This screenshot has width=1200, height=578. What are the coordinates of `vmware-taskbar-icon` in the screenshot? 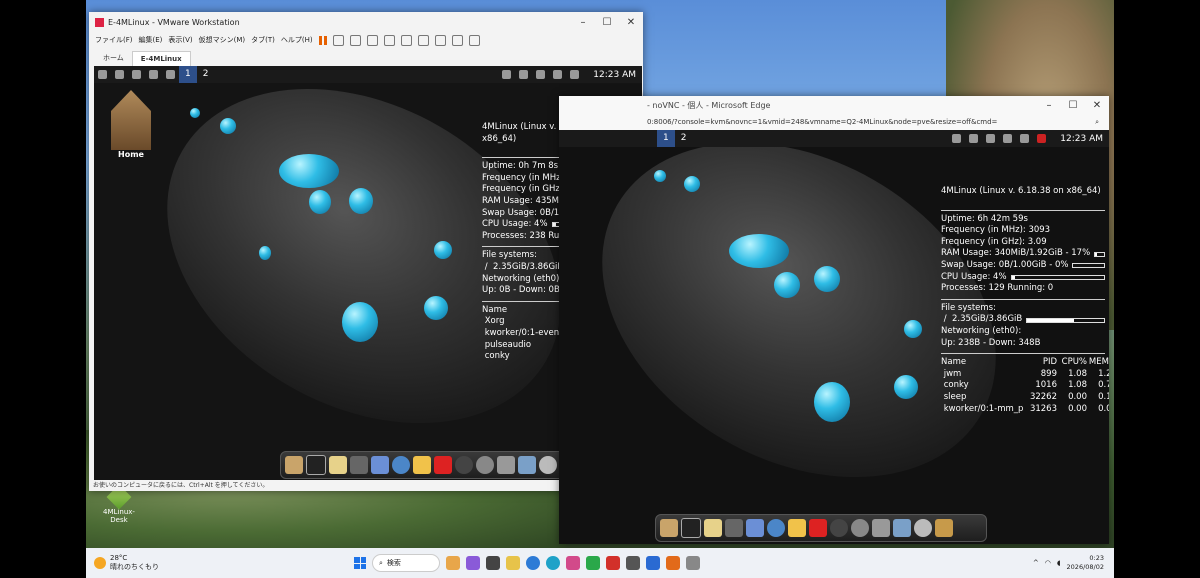 It's located at (633, 563).